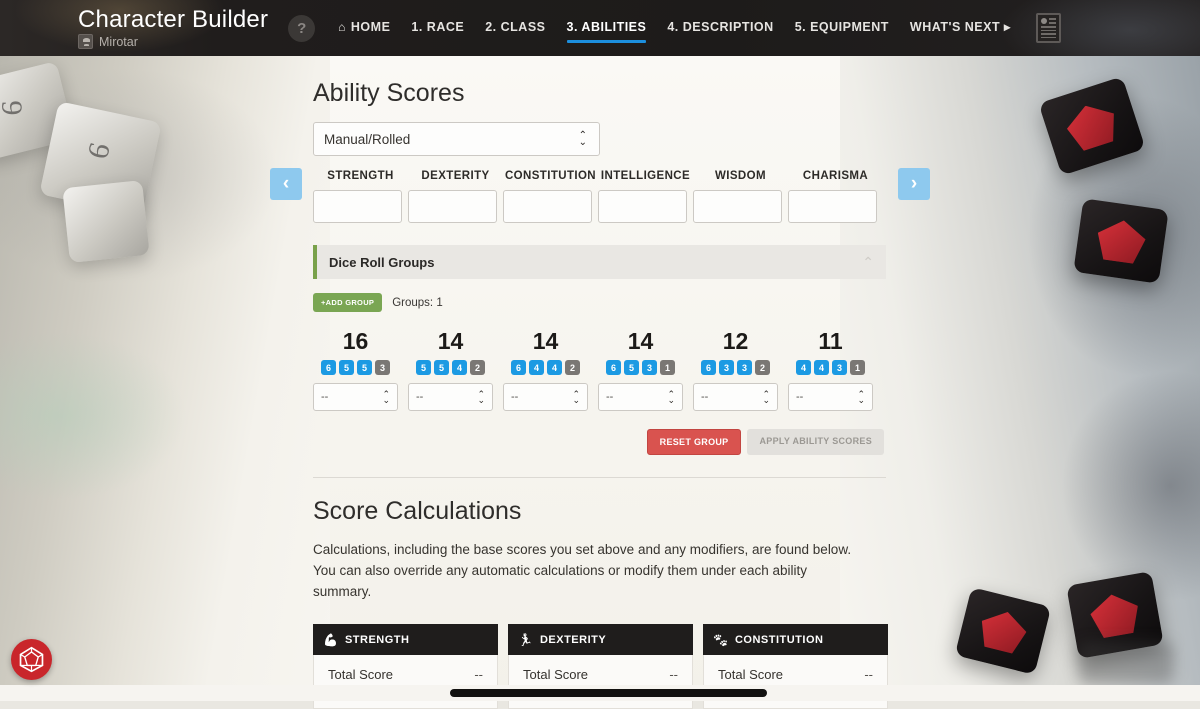  What do you see at coordinates (417, 303) in the screenshot?
I see `groups-count-label: Groups: 1` at bounding box center [417, 303].